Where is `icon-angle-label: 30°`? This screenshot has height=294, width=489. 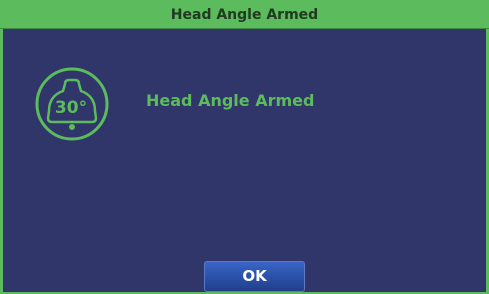 icon-angle-label: 30° is located at coordinates (71, 108).